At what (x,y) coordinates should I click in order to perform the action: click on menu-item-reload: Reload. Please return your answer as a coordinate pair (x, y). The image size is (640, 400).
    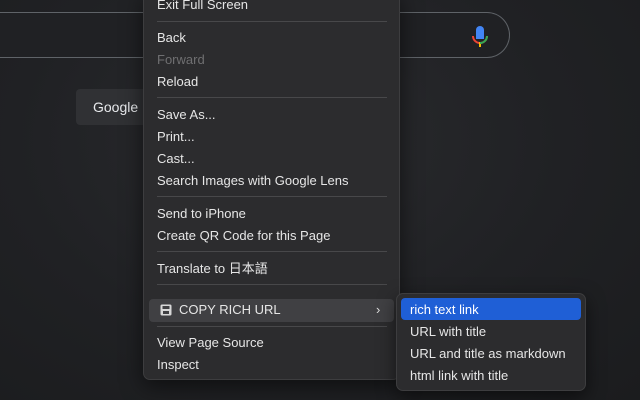
    Looking at the image, I should click on (177, 82).